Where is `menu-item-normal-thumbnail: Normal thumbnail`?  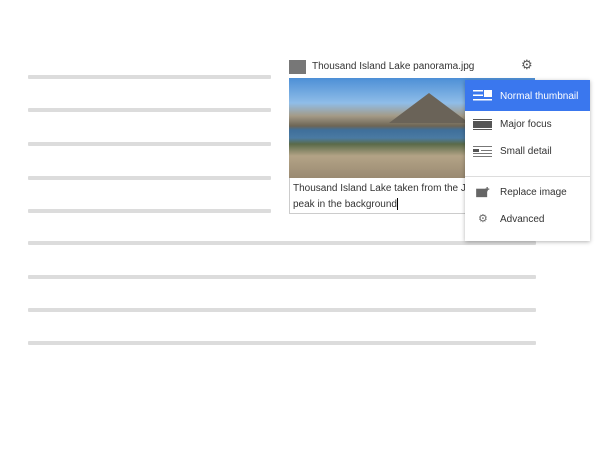
menu-item-normal-thumbnail: Normal thumbnail is located at coordinates (527, 95).